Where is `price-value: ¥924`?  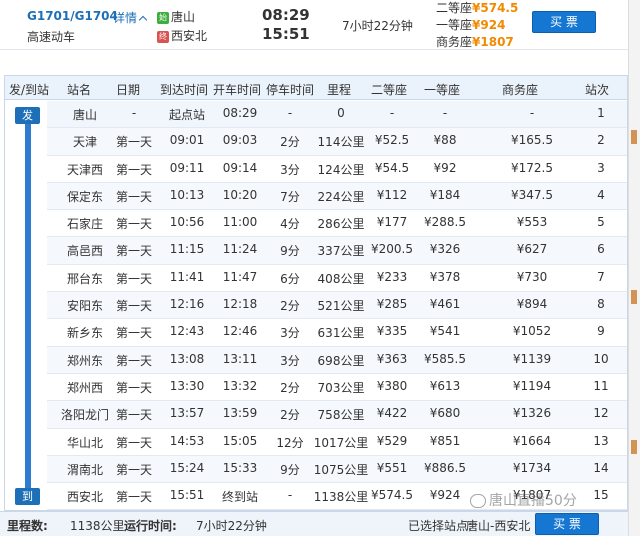
price-value: ¥924 is located at coordinates (489, 25).